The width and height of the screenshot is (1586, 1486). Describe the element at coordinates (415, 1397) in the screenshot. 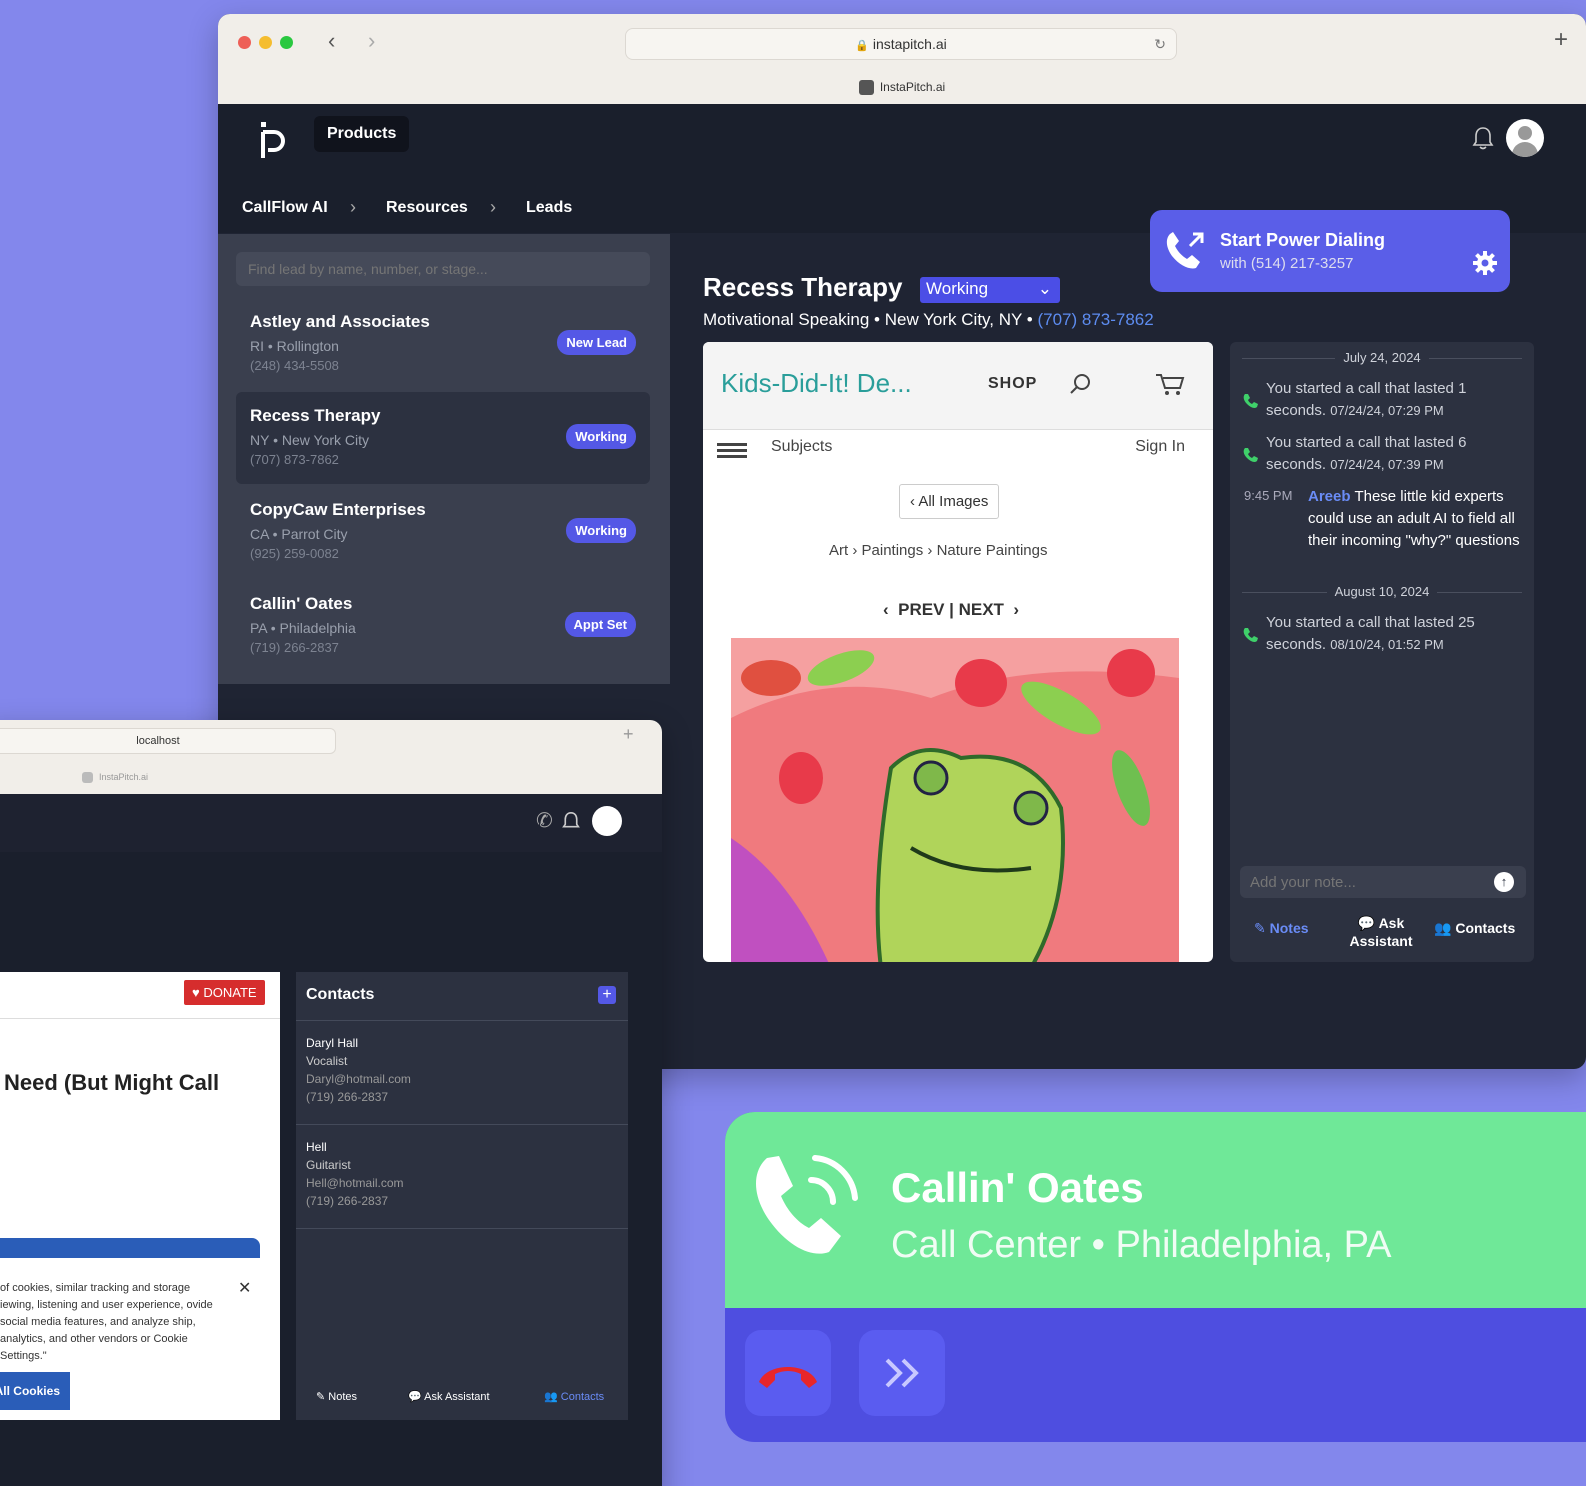

I see `chat-icon: 💬` at that location.